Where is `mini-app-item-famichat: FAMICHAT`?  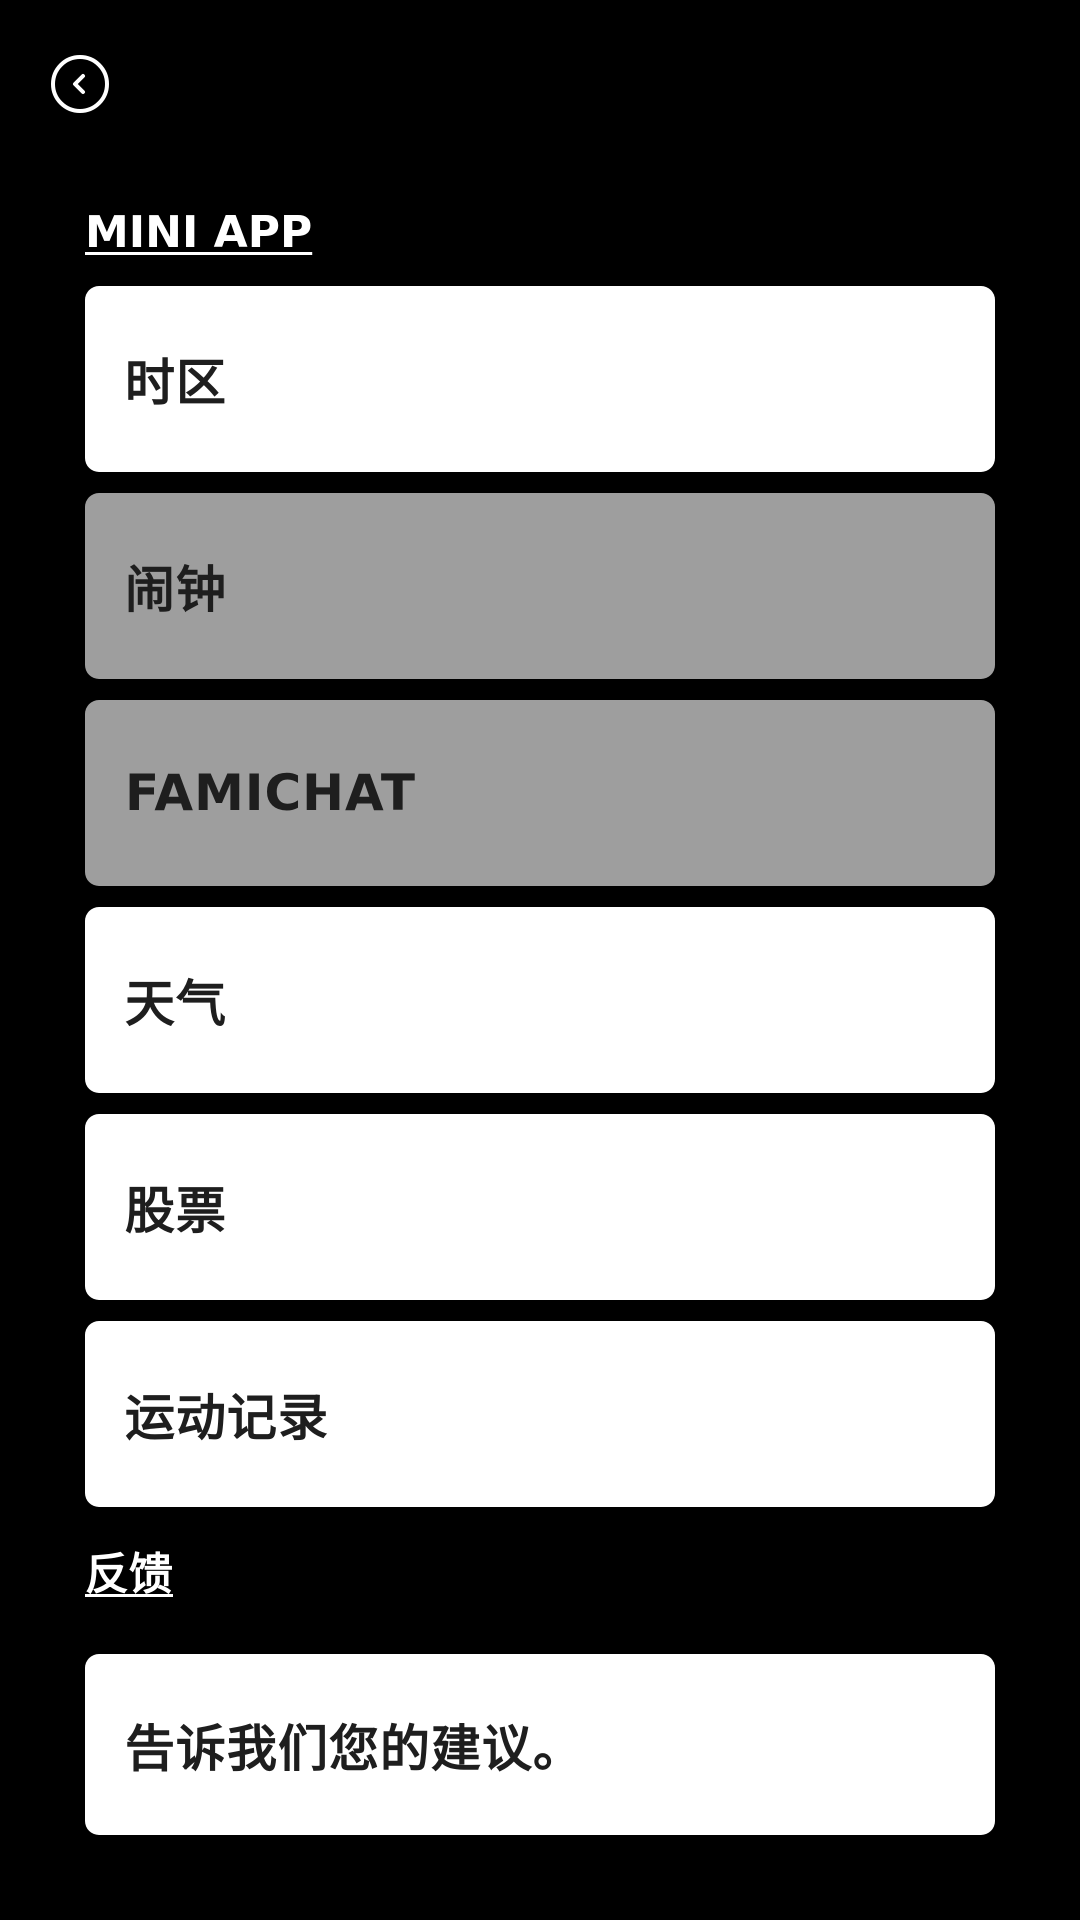
mini-app-item-famichat: FAMICHAT is located at coordinates (540, 793).